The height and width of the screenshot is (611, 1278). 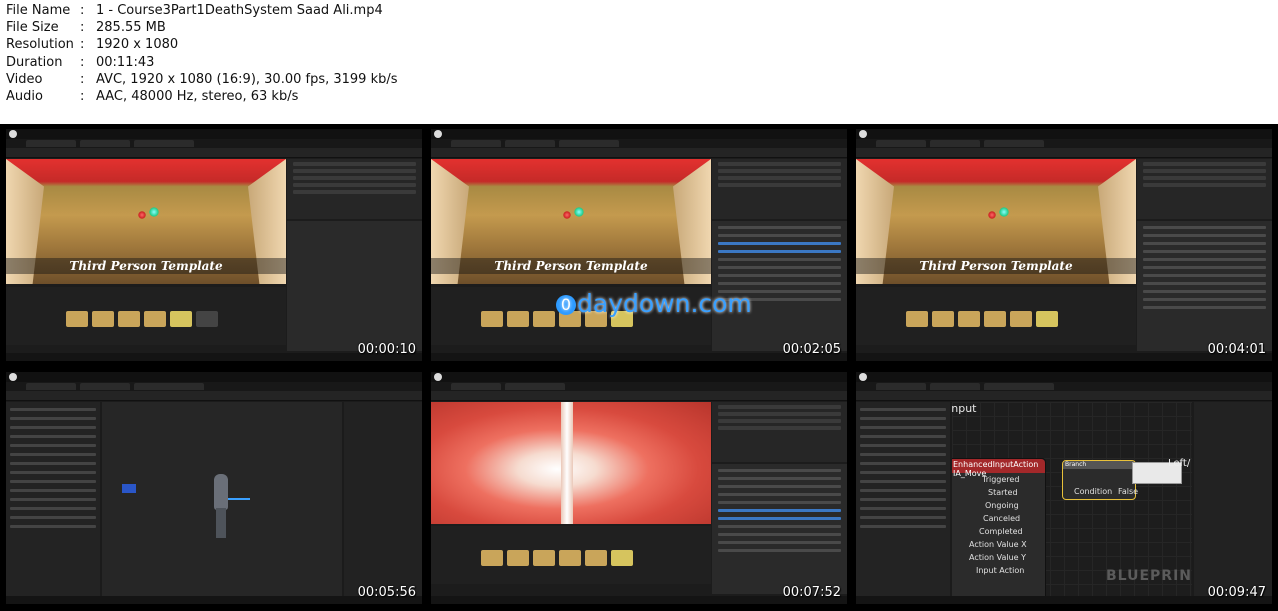 I want to click on node-title: EnhancedInputAction IA_Move, so click(x=998, y=468).